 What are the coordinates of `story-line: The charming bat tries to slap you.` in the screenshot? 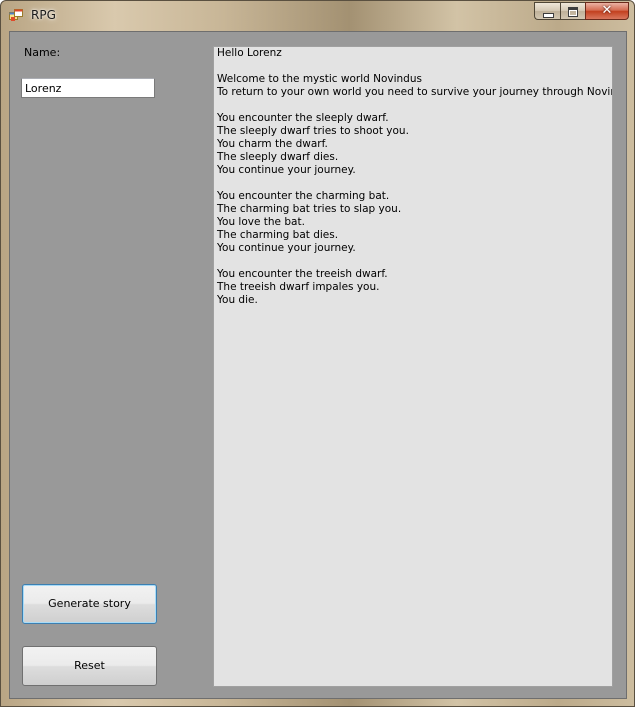 It's located at (309, 209).